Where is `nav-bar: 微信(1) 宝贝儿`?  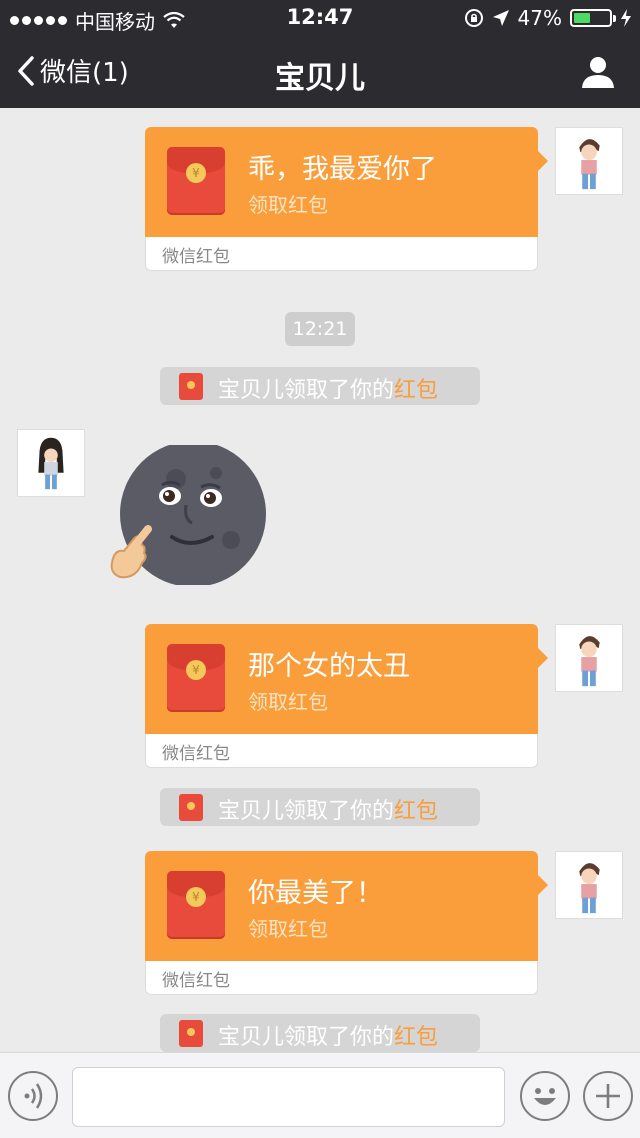
nav-bar: 微信(1) 宝贝儿 is located at coordinates (320, 72).